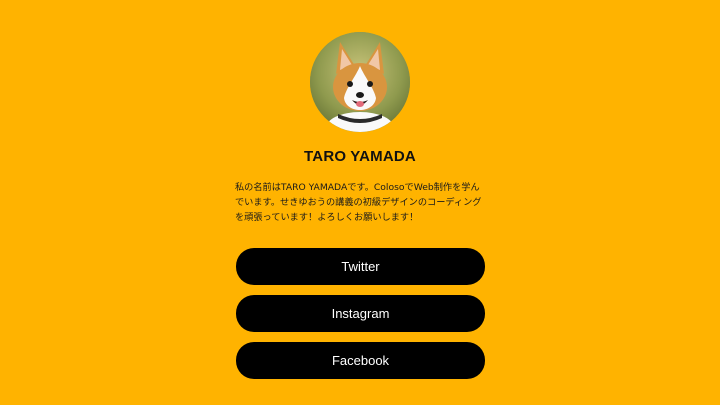  I want to click on link-buttons: Twitter Instagram Facebook, so click(360, 318).